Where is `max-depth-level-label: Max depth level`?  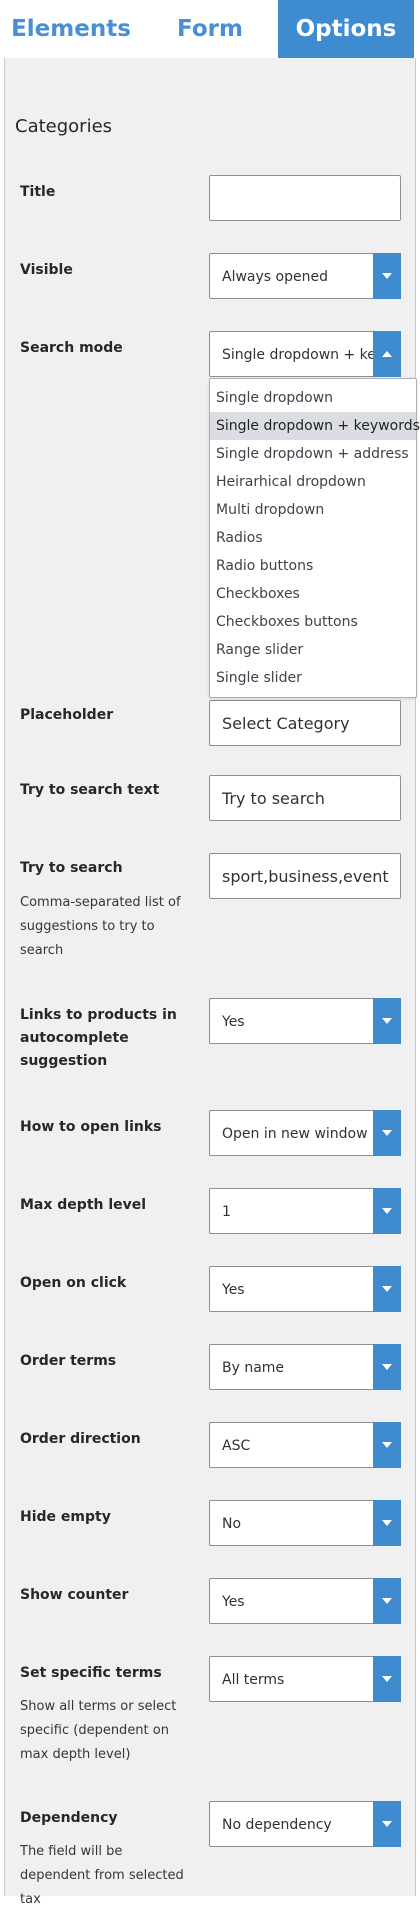
max-depth-level-label: Max depth level is located at coordinates (83, 1205).